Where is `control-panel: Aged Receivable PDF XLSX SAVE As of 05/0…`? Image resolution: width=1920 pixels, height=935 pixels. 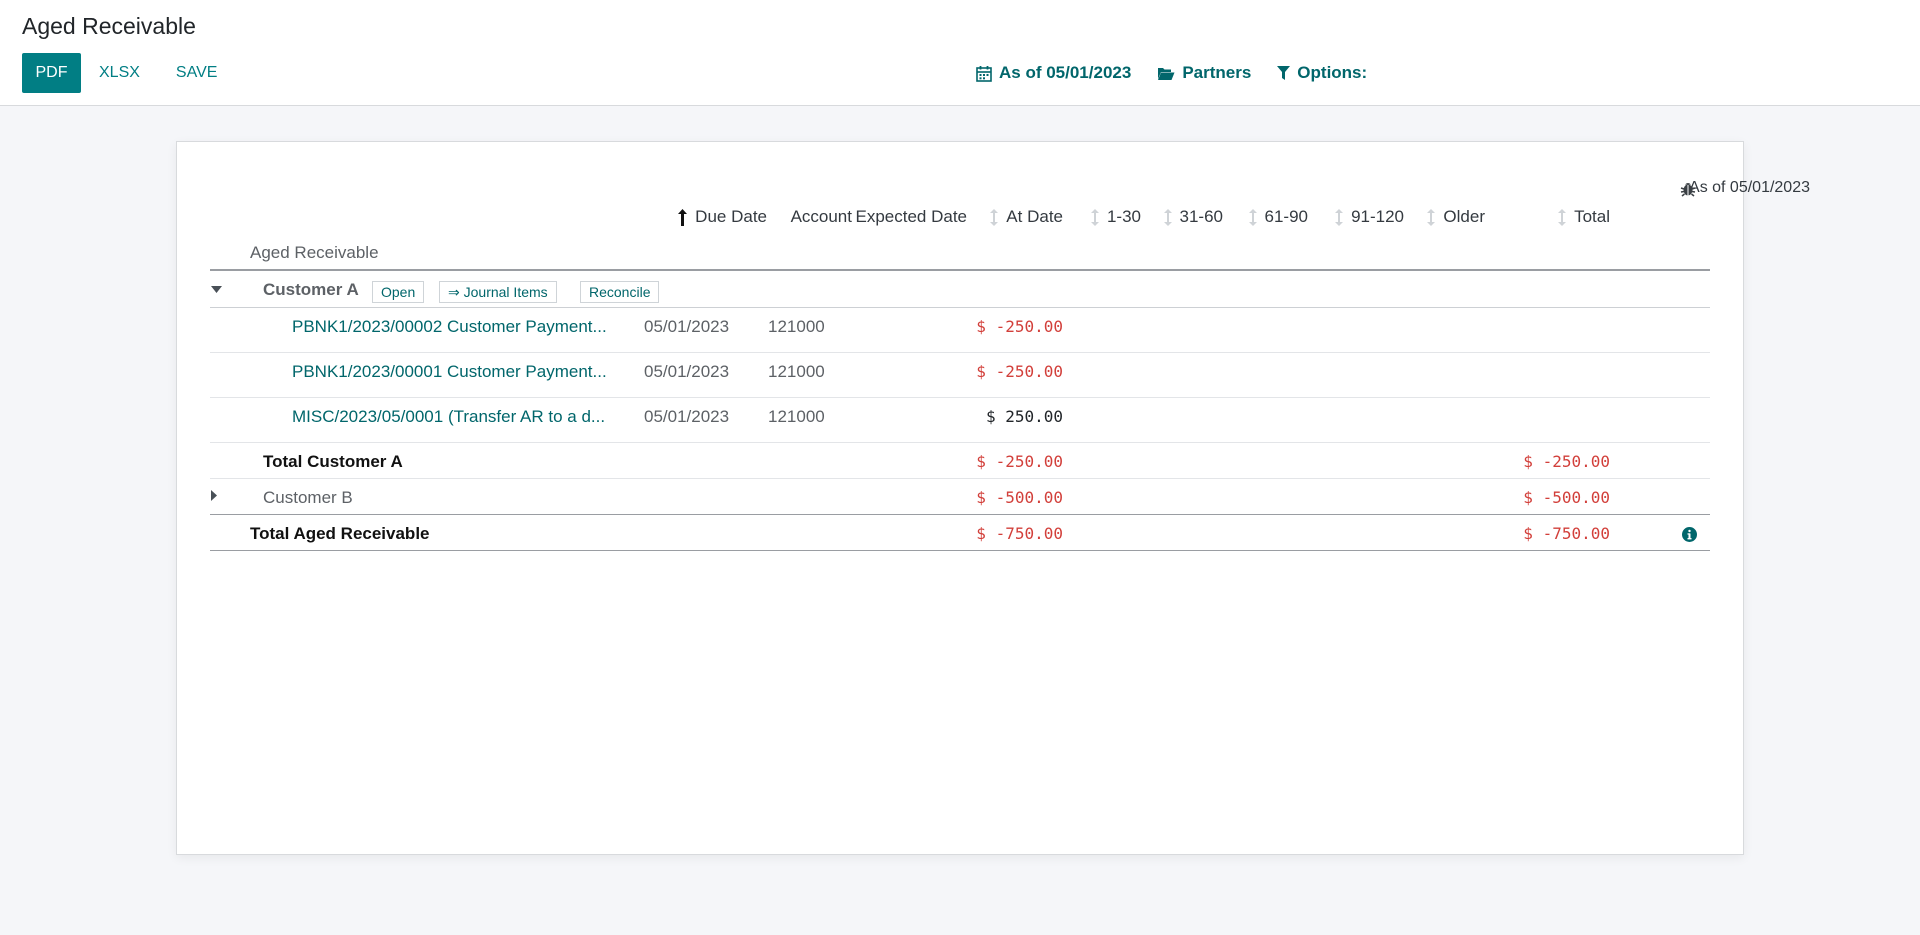 control-panel: Aged Receivable PDF XLSX SAVE As of 05/0… is located at coordinates (960, 53).